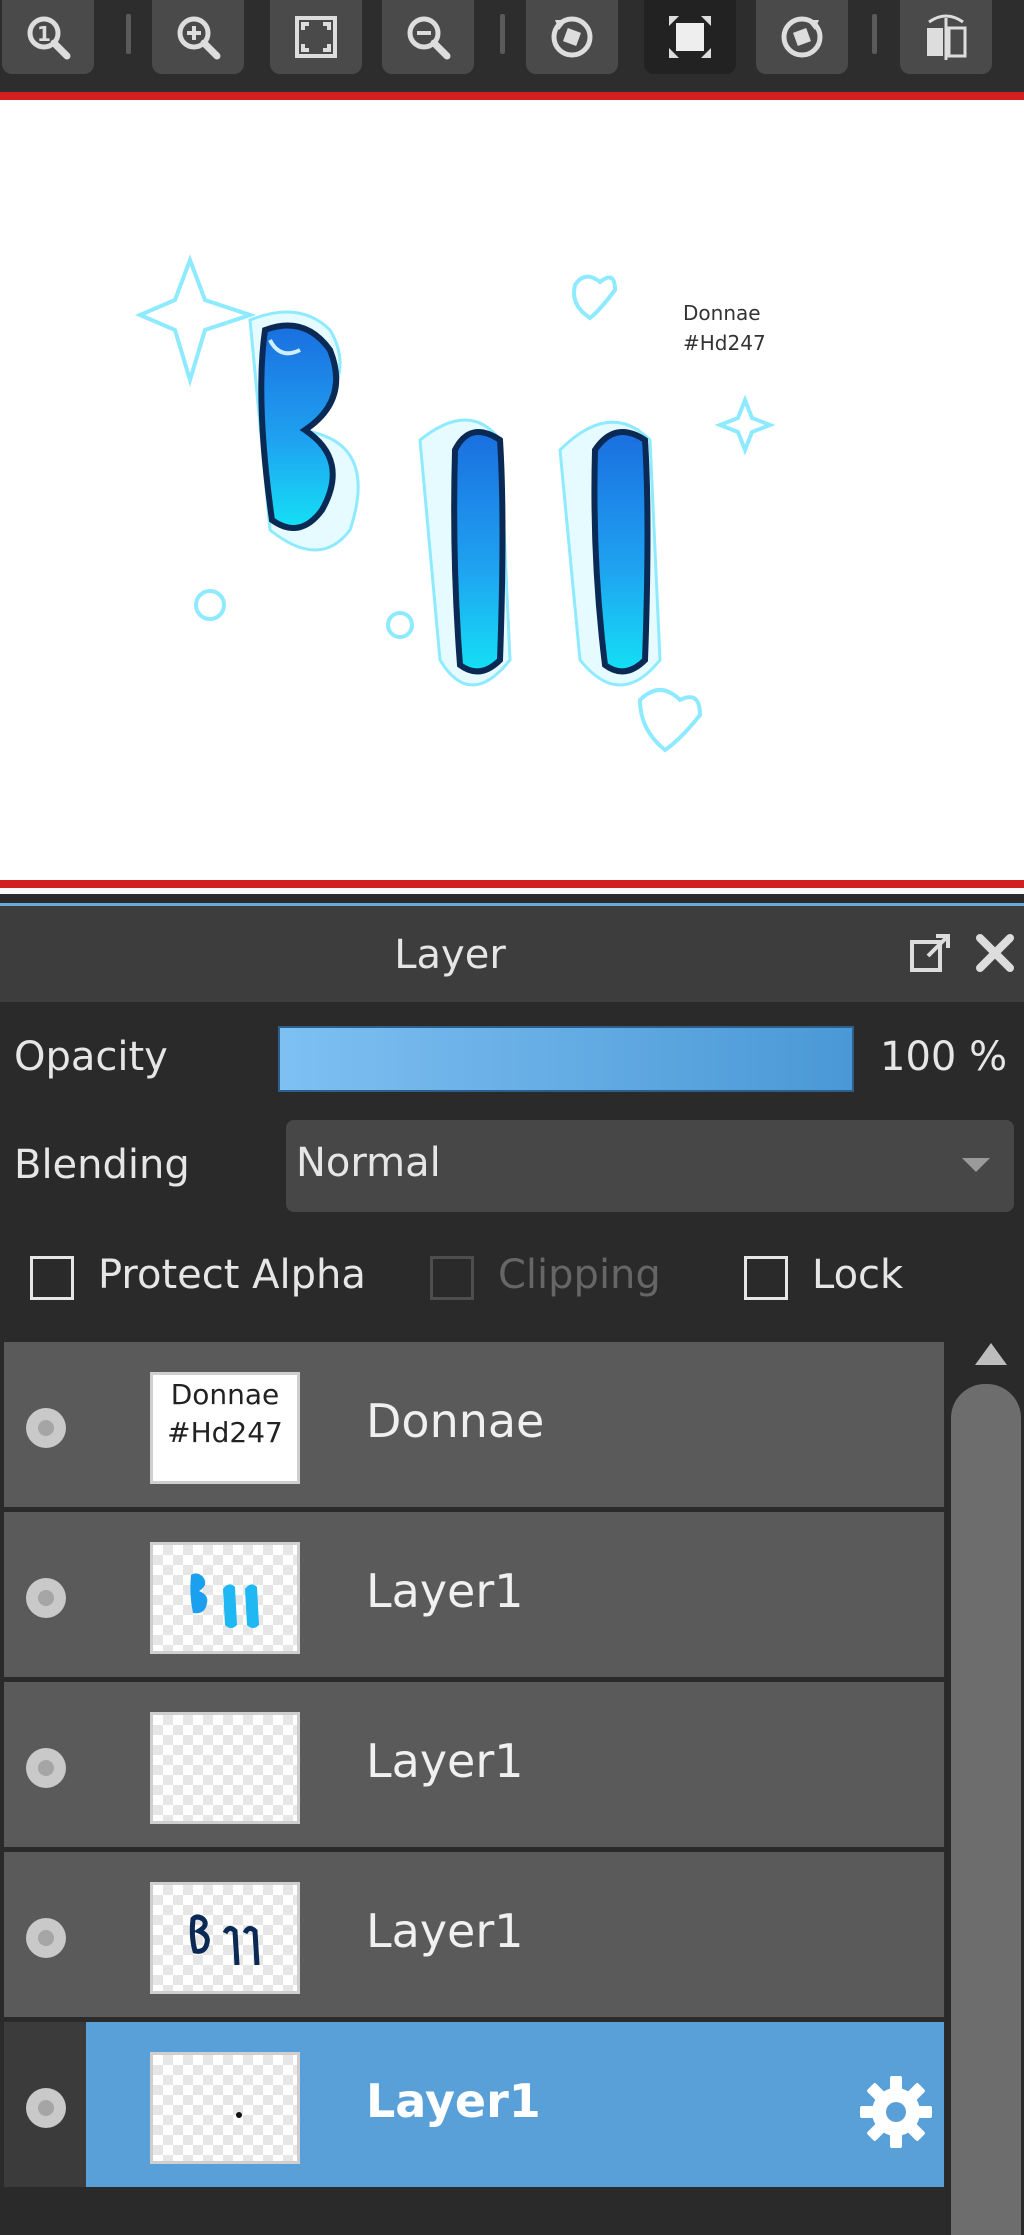  What do you see at coordinates (512, 96) in the screenshot?
I see `canvas-border-top` at bounding box center [512, 96].